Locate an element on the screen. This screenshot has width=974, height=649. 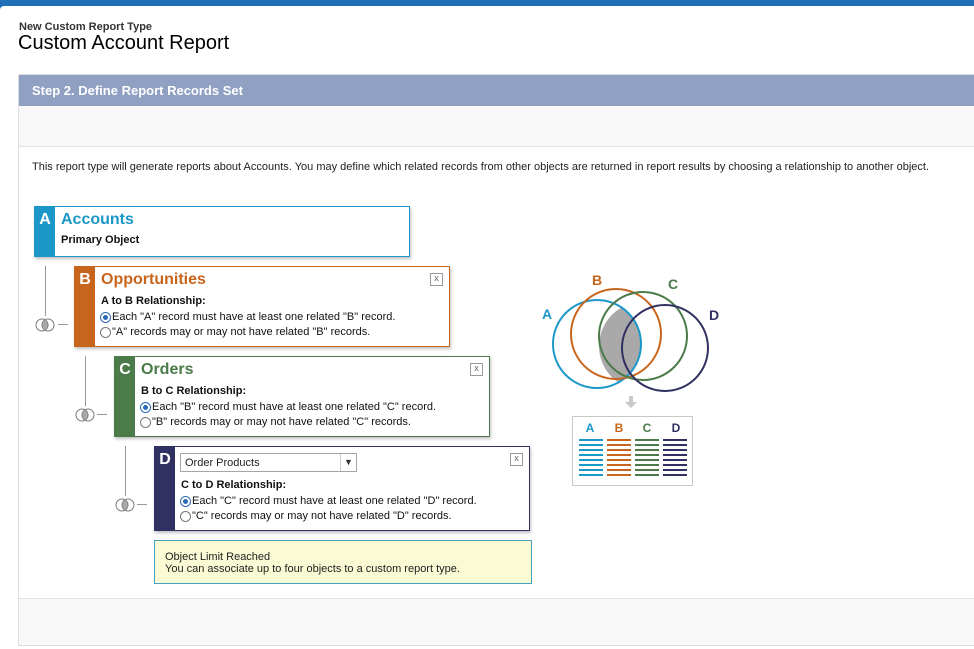
connector-a-b is located at coordinates (45, 291).